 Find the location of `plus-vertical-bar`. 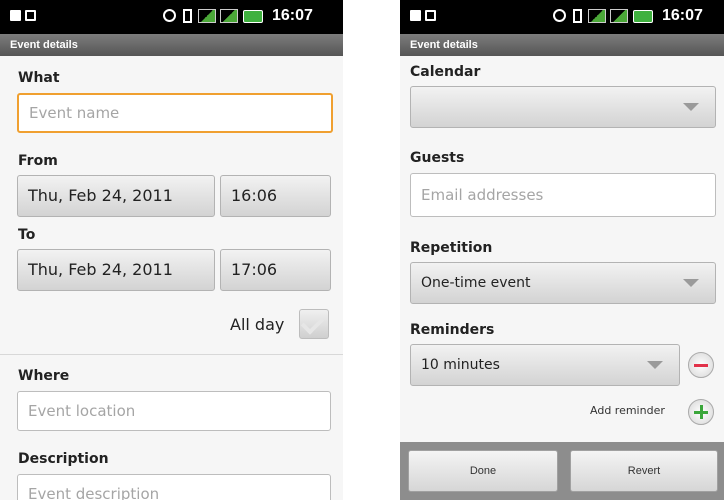

plus-vertical-bar is located at coordinates (701, 412).